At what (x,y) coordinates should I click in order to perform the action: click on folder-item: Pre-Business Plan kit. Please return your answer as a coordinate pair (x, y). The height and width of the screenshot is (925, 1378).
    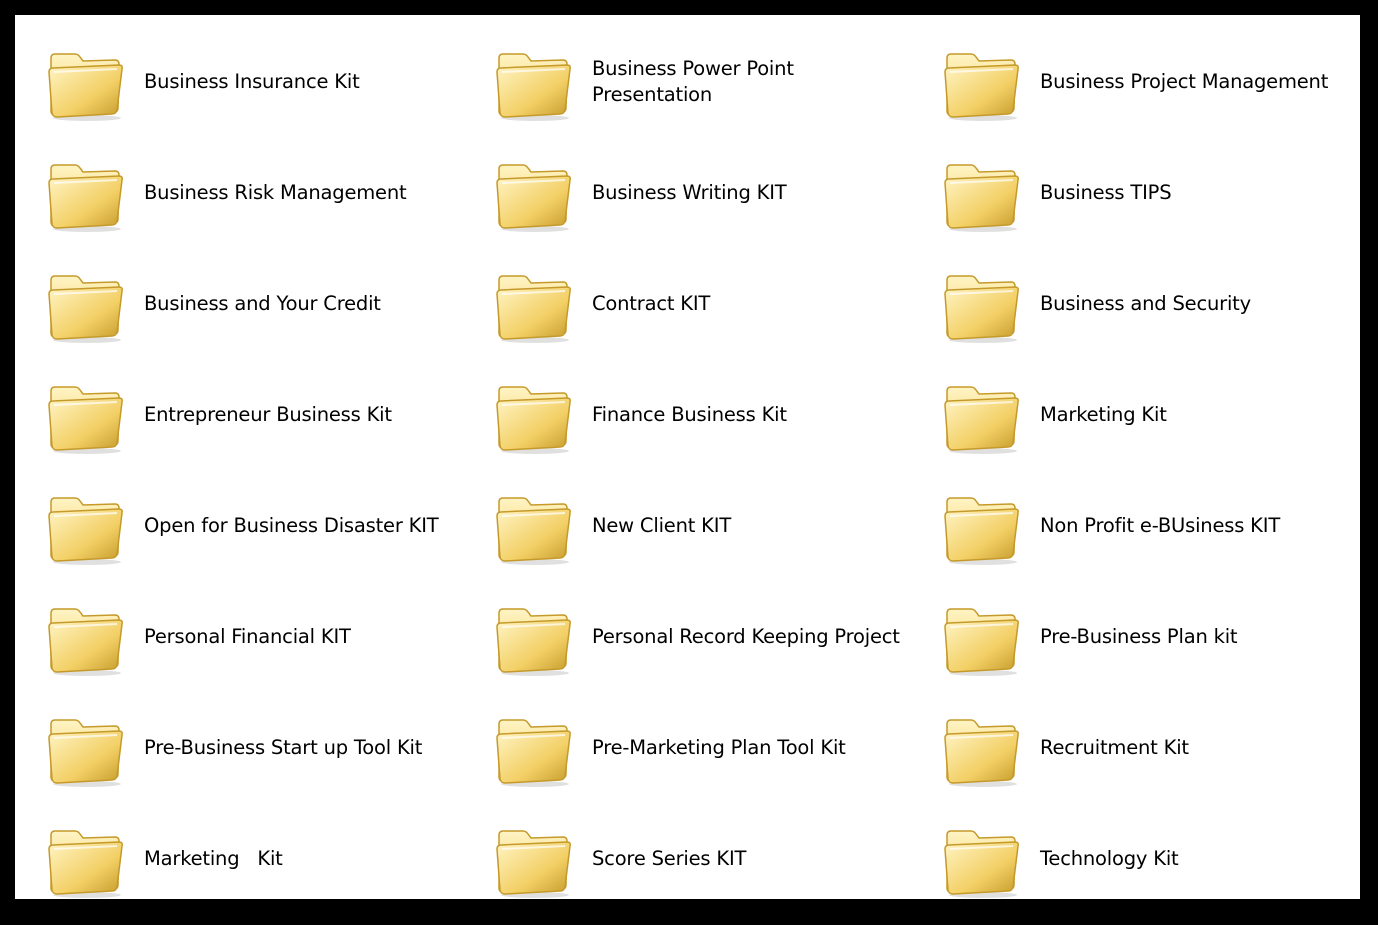
    Looking at the image, I should click on (1159, 647).